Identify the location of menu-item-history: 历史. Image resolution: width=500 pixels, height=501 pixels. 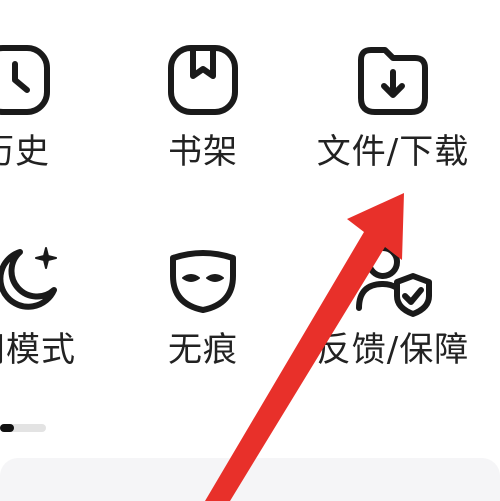
(50, 125).